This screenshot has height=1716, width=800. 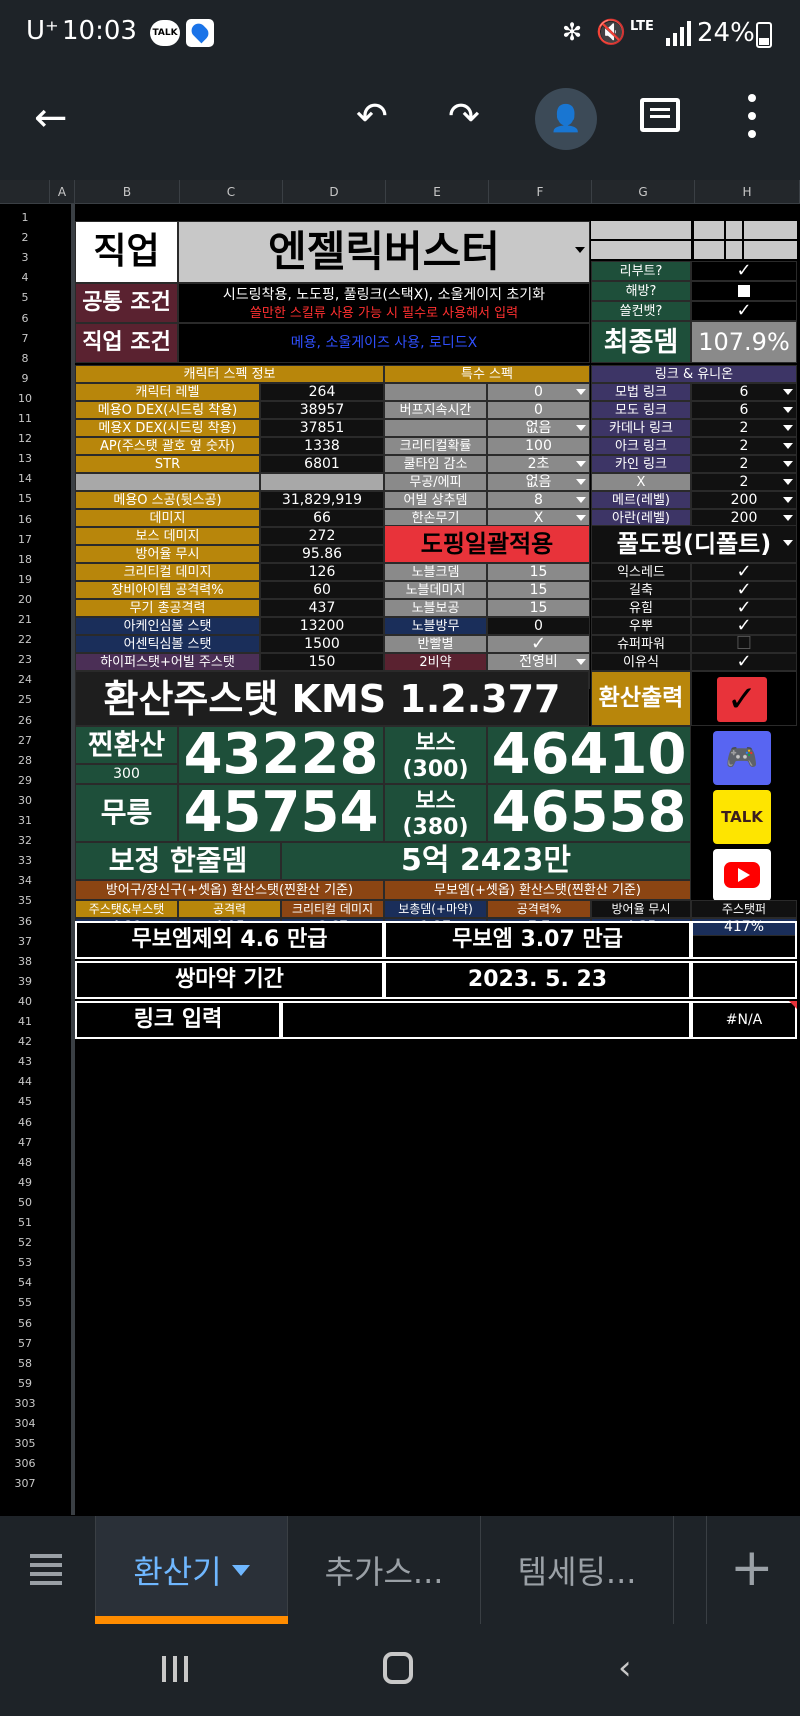 What do you see at coordinates (538, 410) in the screenshot?
I see `special-spec-value: 0` at bounding box center [538, 410].